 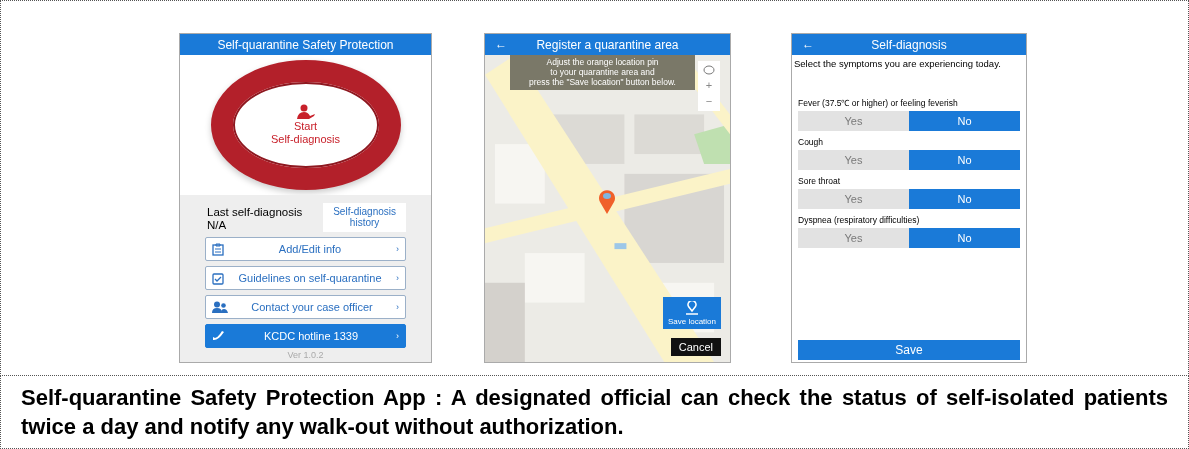 What do you see at coordinates (218, 278) in the screenshot?
I see `checklist-icon` at bounding box center [218, 278].